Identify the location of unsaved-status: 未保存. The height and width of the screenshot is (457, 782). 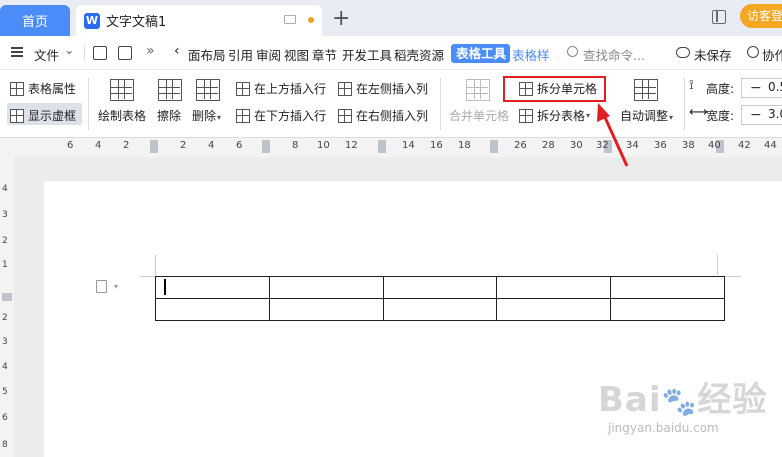
(713, 54).